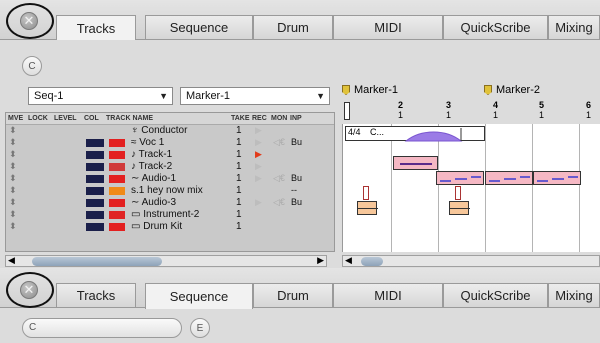  Describe the element at coordinates (166, 261) in the screenshot. I see `track-list-hscrollbar: ◀ ▶` at that location.